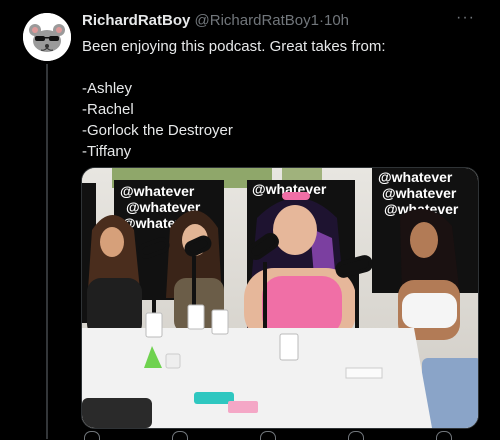 The height and width of the screenshot is (440, 500). Describe the element at coordinates (107, 151) in the screenshot. I see `list-item: -Tiffany` at that location.